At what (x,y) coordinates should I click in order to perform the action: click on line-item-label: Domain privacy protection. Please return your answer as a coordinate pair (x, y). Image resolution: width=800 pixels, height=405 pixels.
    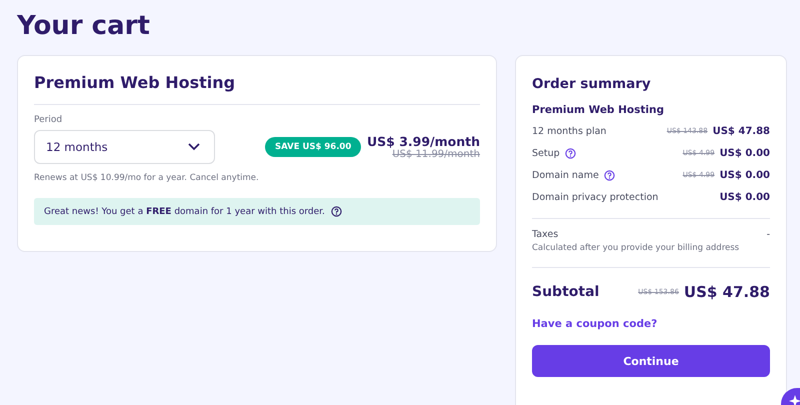
    Looking at the image, I should click on (595, 197).